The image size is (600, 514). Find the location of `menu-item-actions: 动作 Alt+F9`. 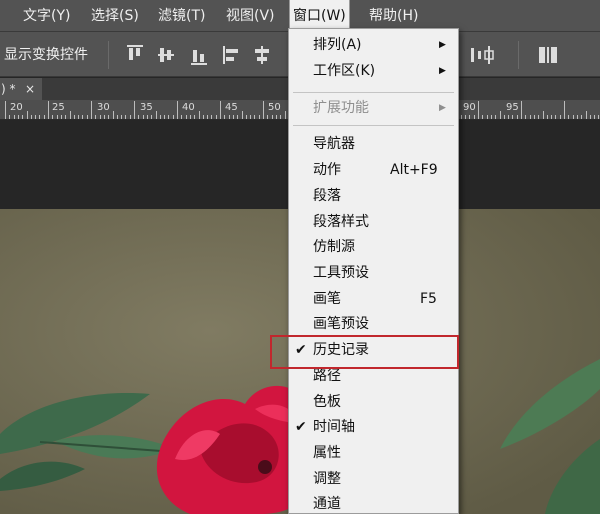

menu-item-actions: 动作 Alt+F9 is located at coordinates (373, 170).